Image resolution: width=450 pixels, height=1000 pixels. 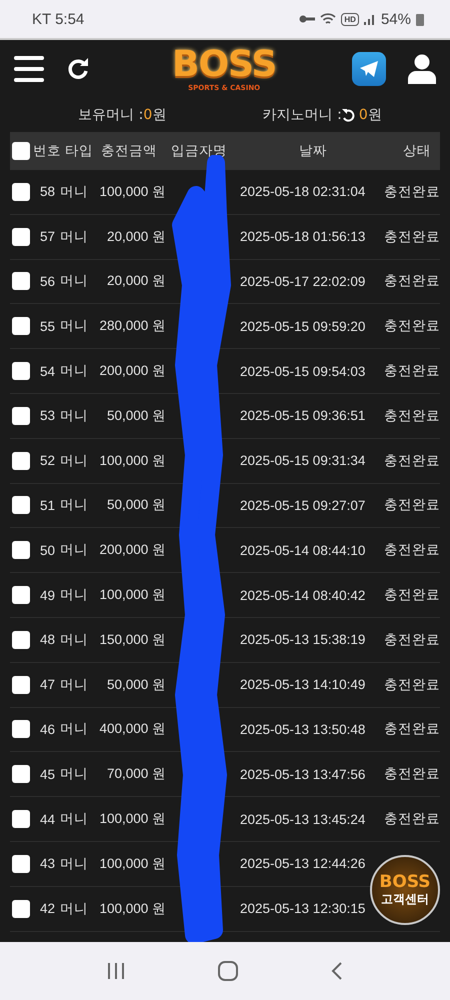 I want to click on table-cell-text: 2025-05-15 09:59:20, so click(x=303, y=326).